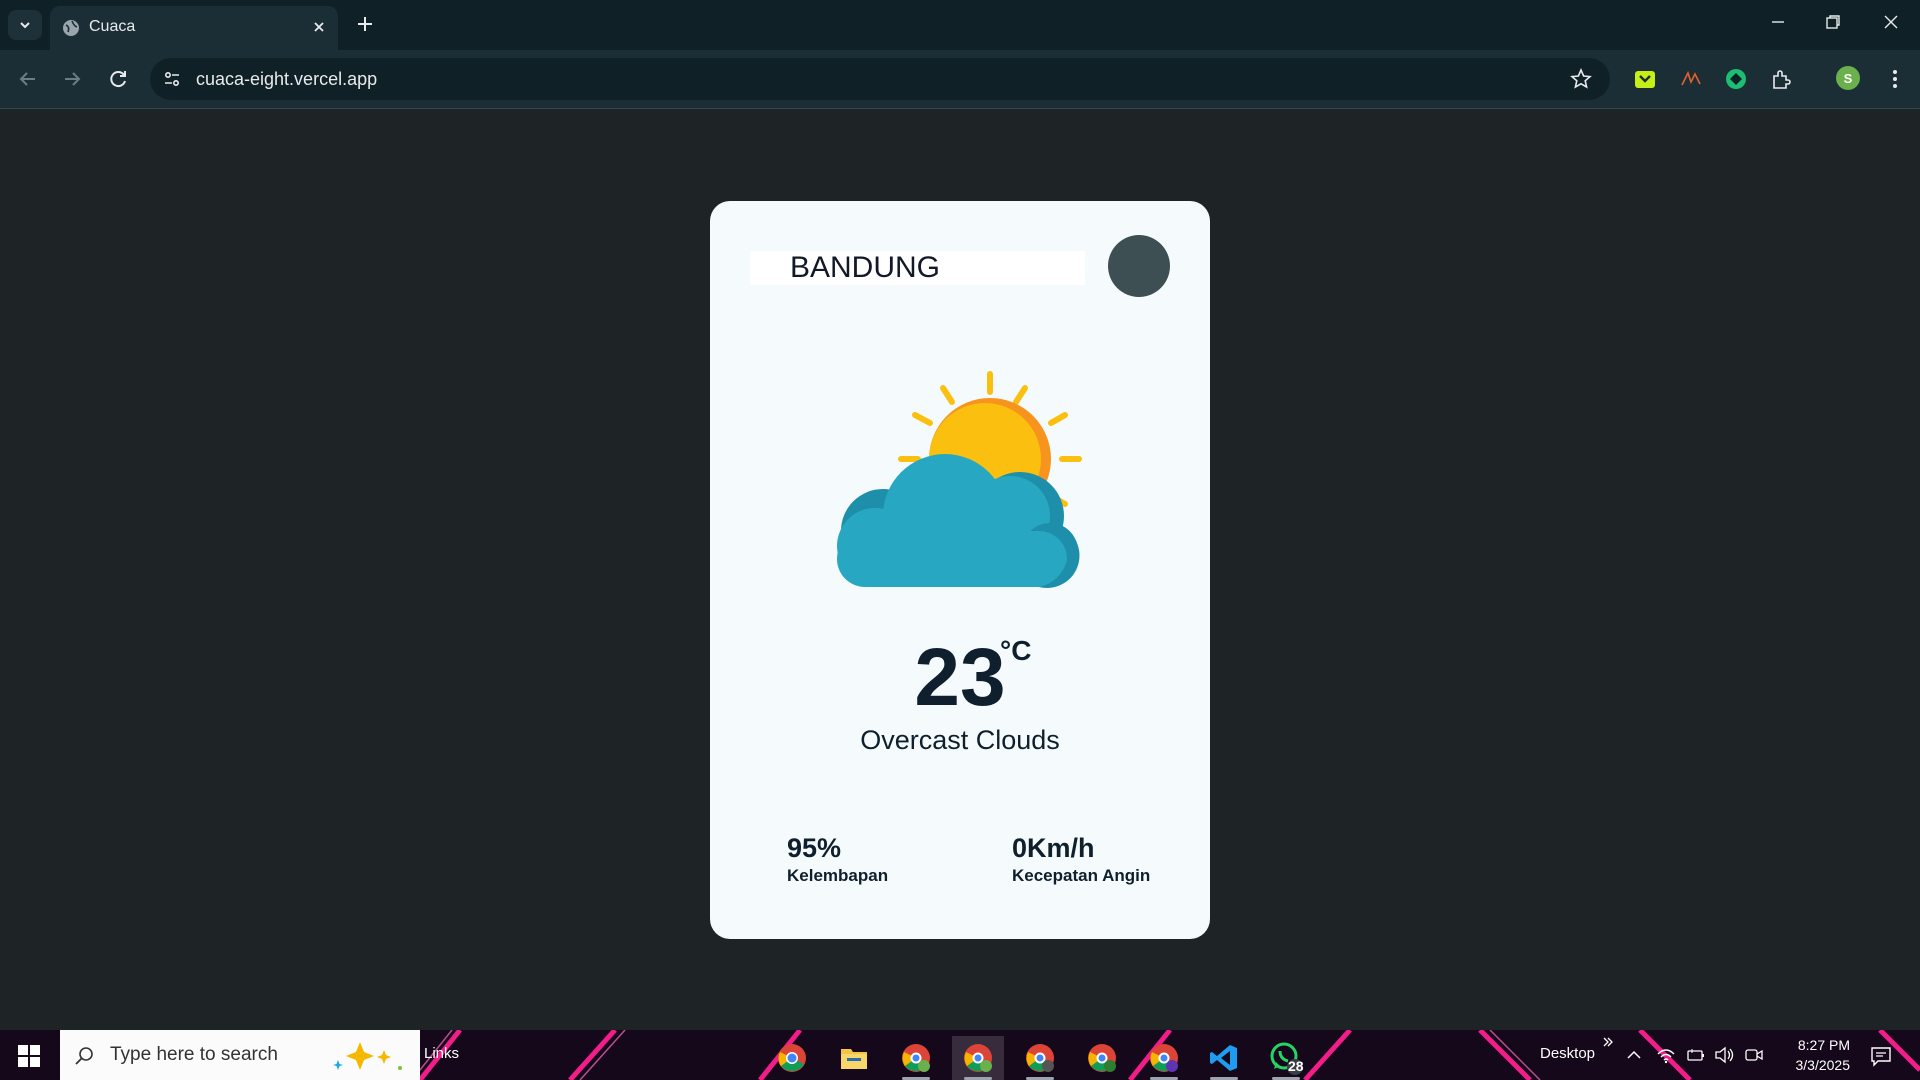 The width and height of the screenshot is (1920, 1080). Describe the element at coordinates (1645, 79) in the screenshot. I see `extension-icon-green` at that location.